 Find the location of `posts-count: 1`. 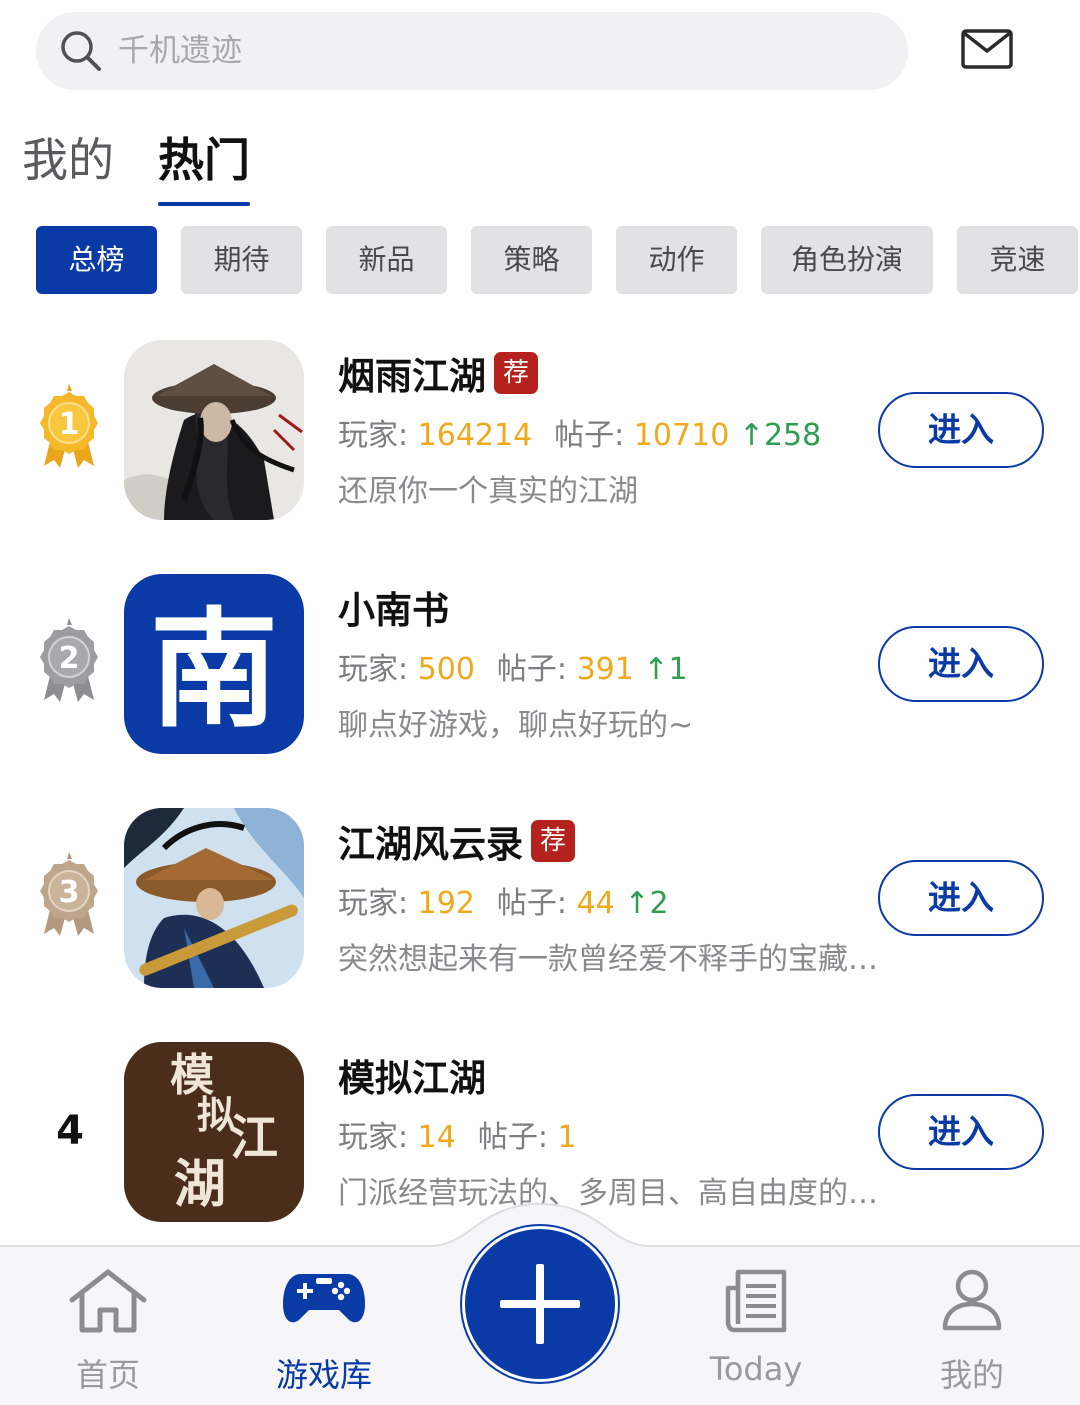

posts-count: 1 is located at coordinates (567, 1137).